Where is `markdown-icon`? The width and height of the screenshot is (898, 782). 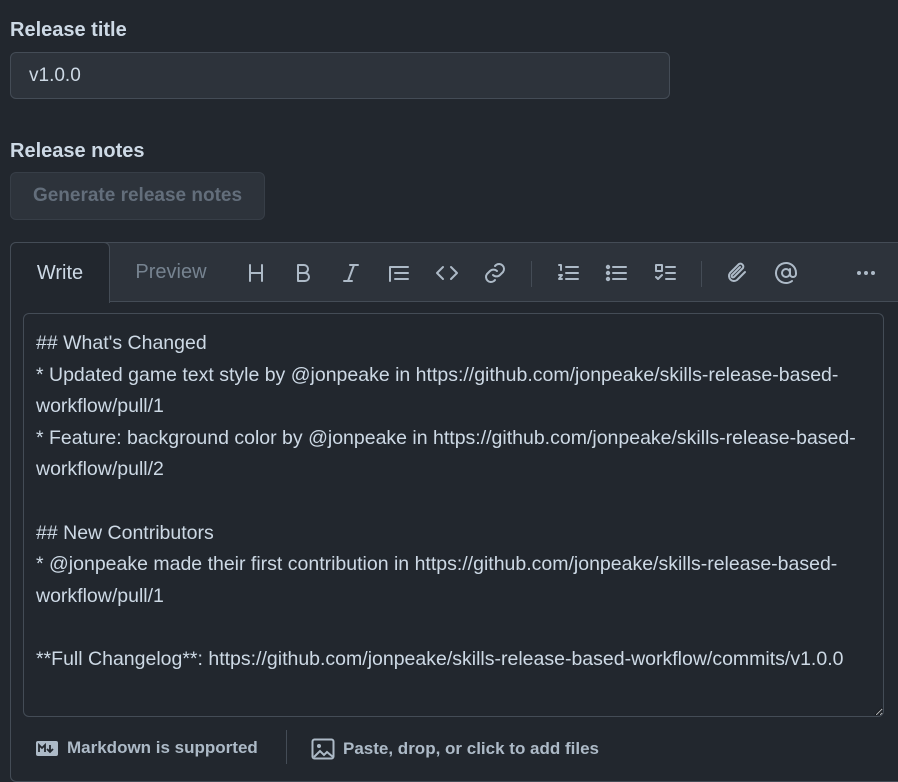 markdown-icon is located at coordinates (47, 748).